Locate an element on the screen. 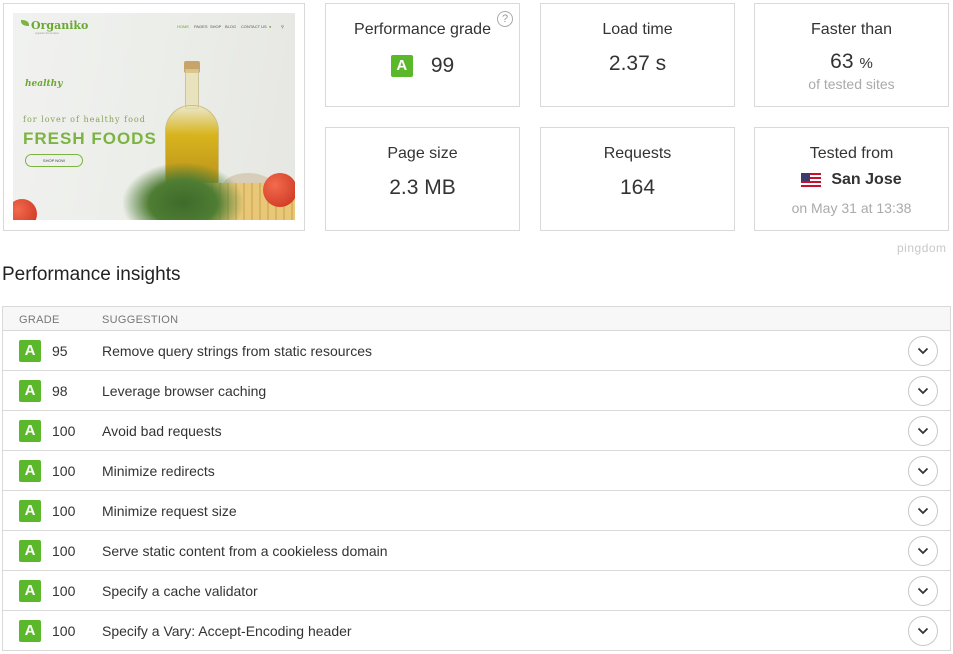 This screenshot has width=953, height=654. load-time-value: 2.37 s is located at coordinates (637, 63).